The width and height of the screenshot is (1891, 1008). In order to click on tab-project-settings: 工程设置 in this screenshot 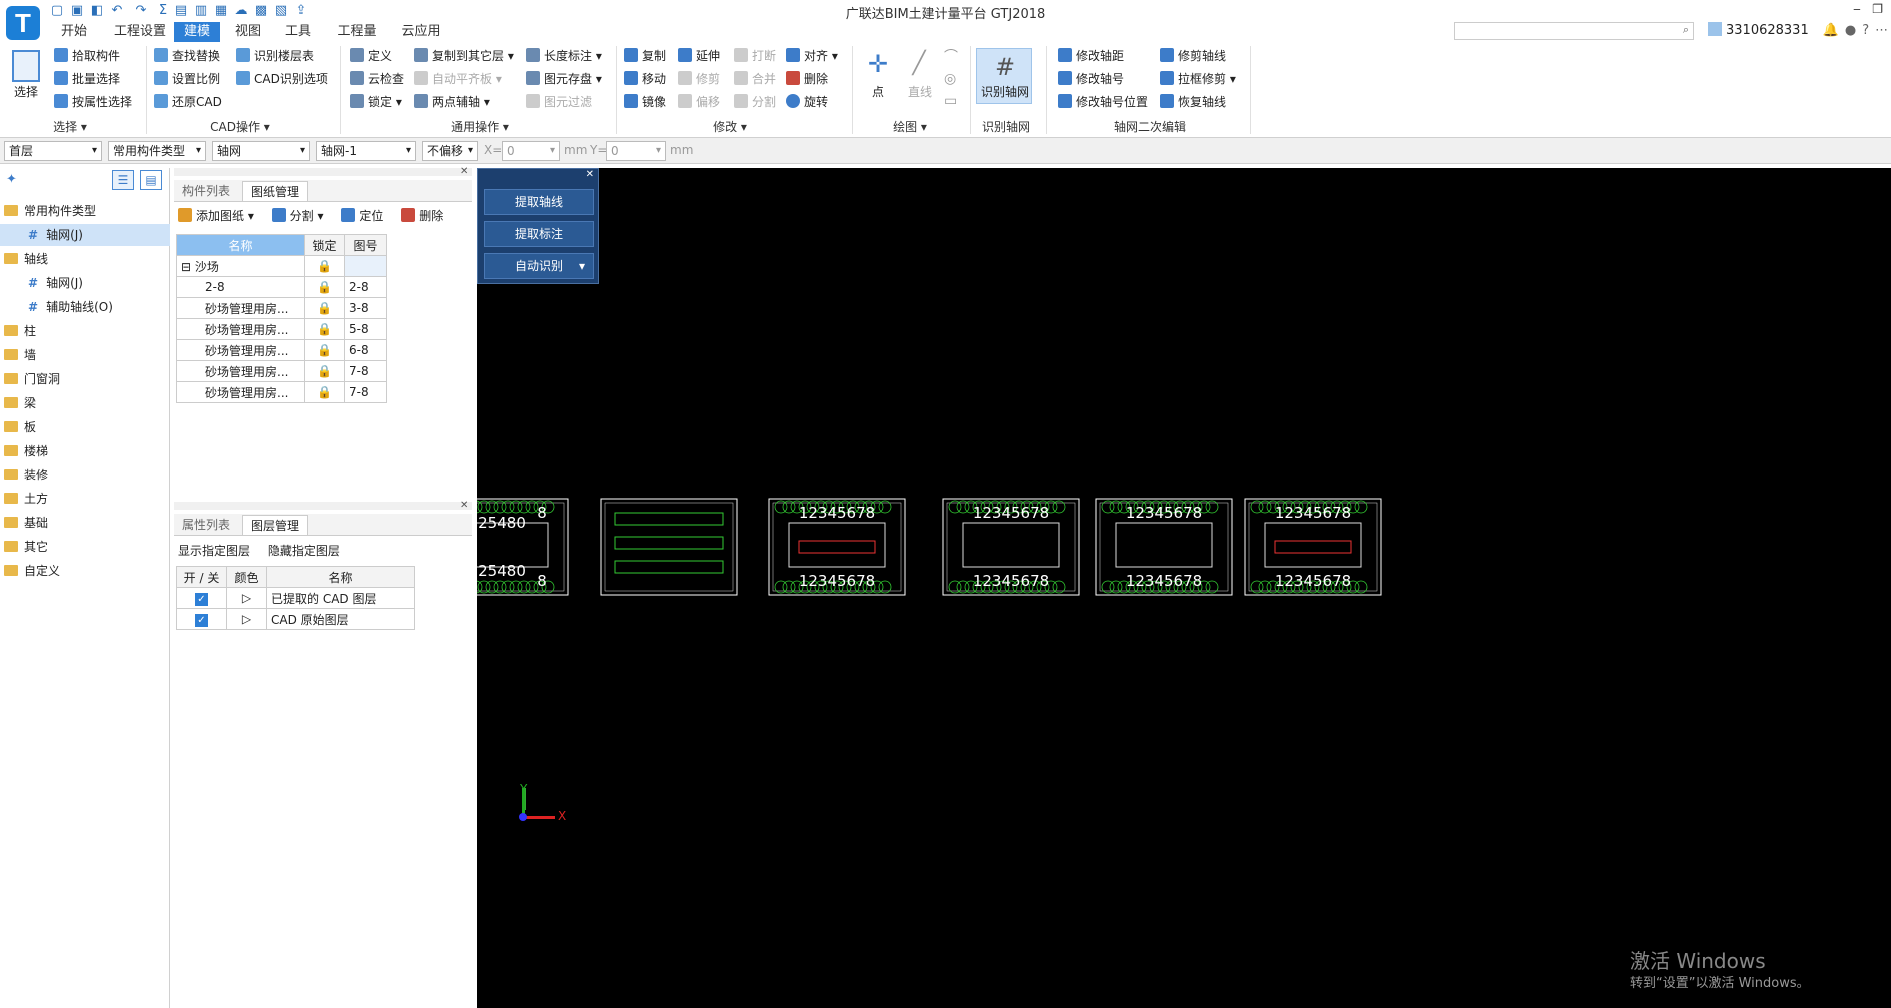, I will do `click(140, 32)`.